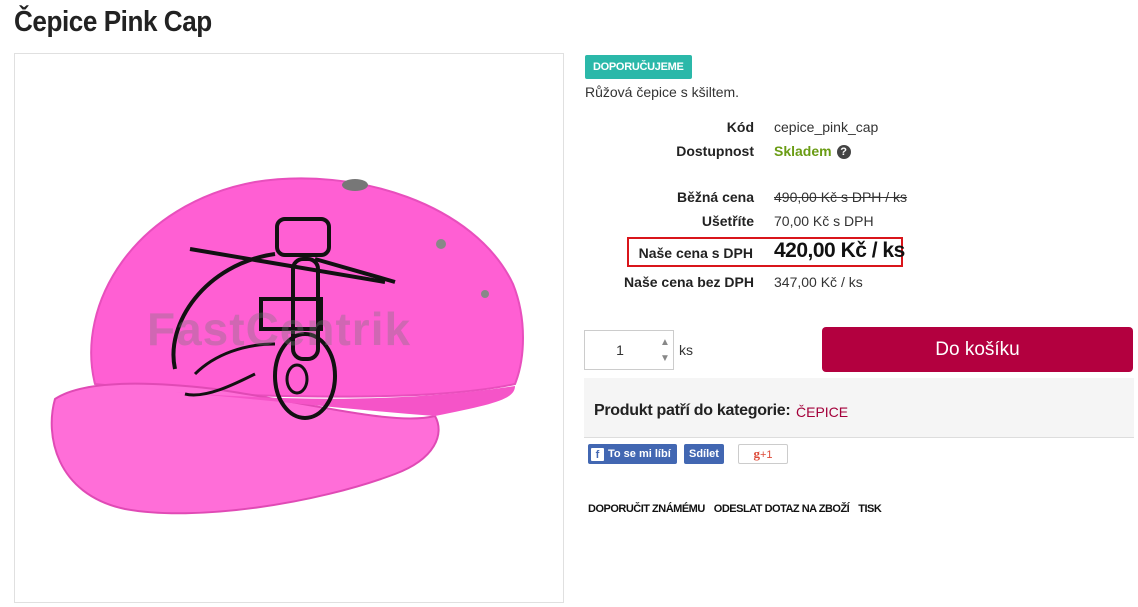 This screenshot has width=1138, height=607. I want to click on code-label: Kód, so click(740, 127).